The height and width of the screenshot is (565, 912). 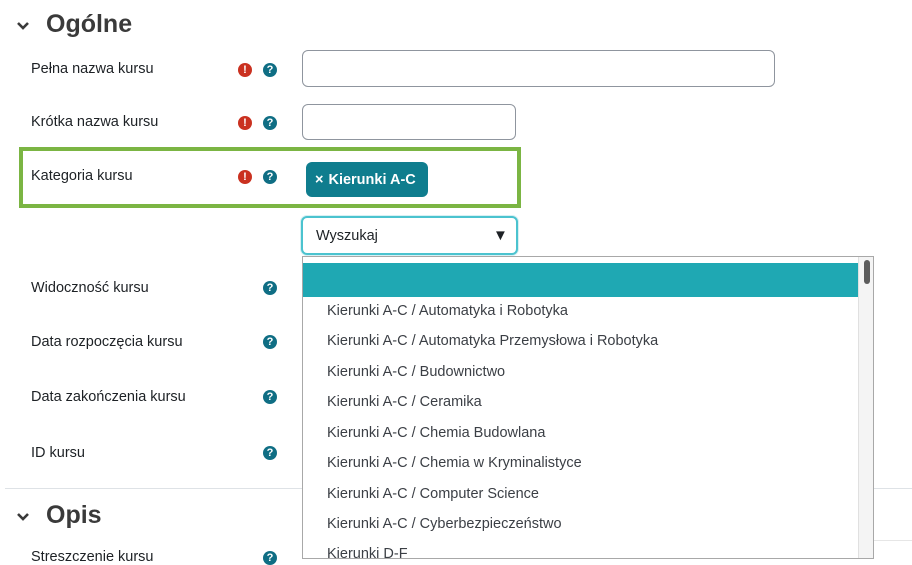 What do you see at coordinates (416, 372) in the screenshot?
I see `dropdown-option: Kierunki A-C / Budownictwo` at bounding box center [416, 372].